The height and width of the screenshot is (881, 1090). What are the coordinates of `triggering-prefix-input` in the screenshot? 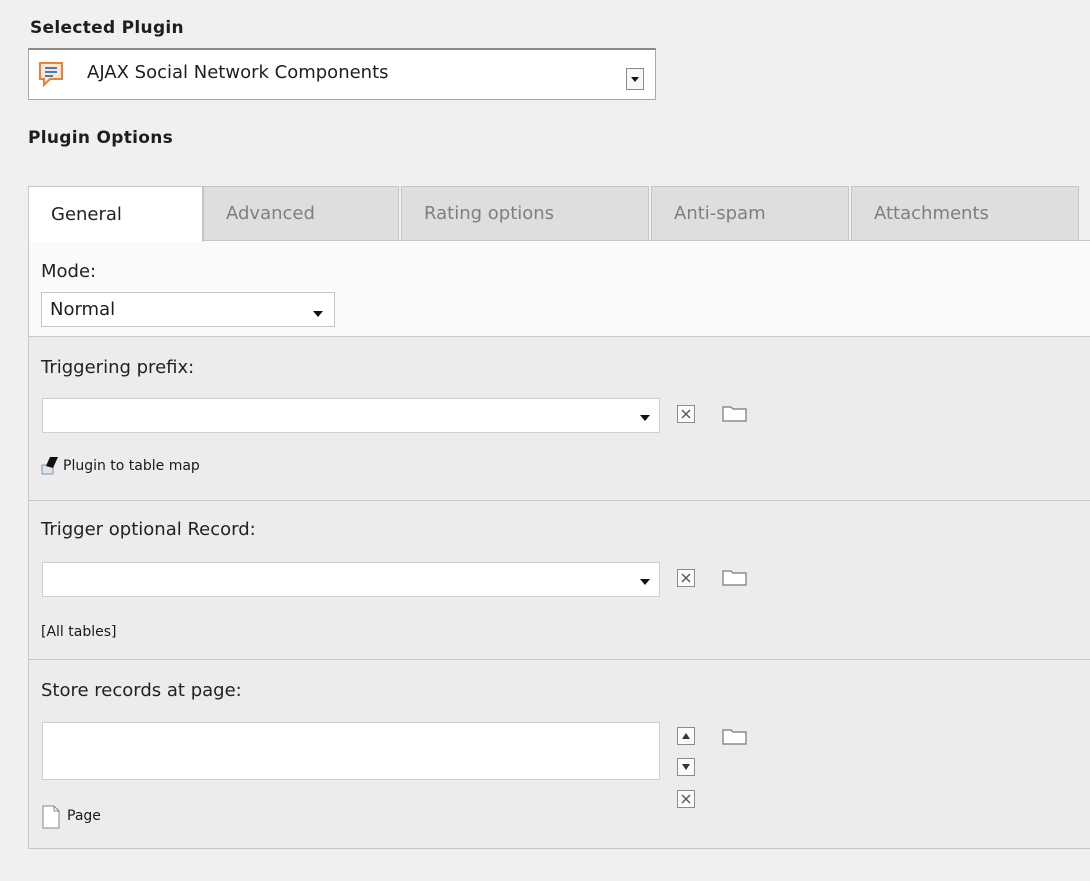 It's located at (351, 415).